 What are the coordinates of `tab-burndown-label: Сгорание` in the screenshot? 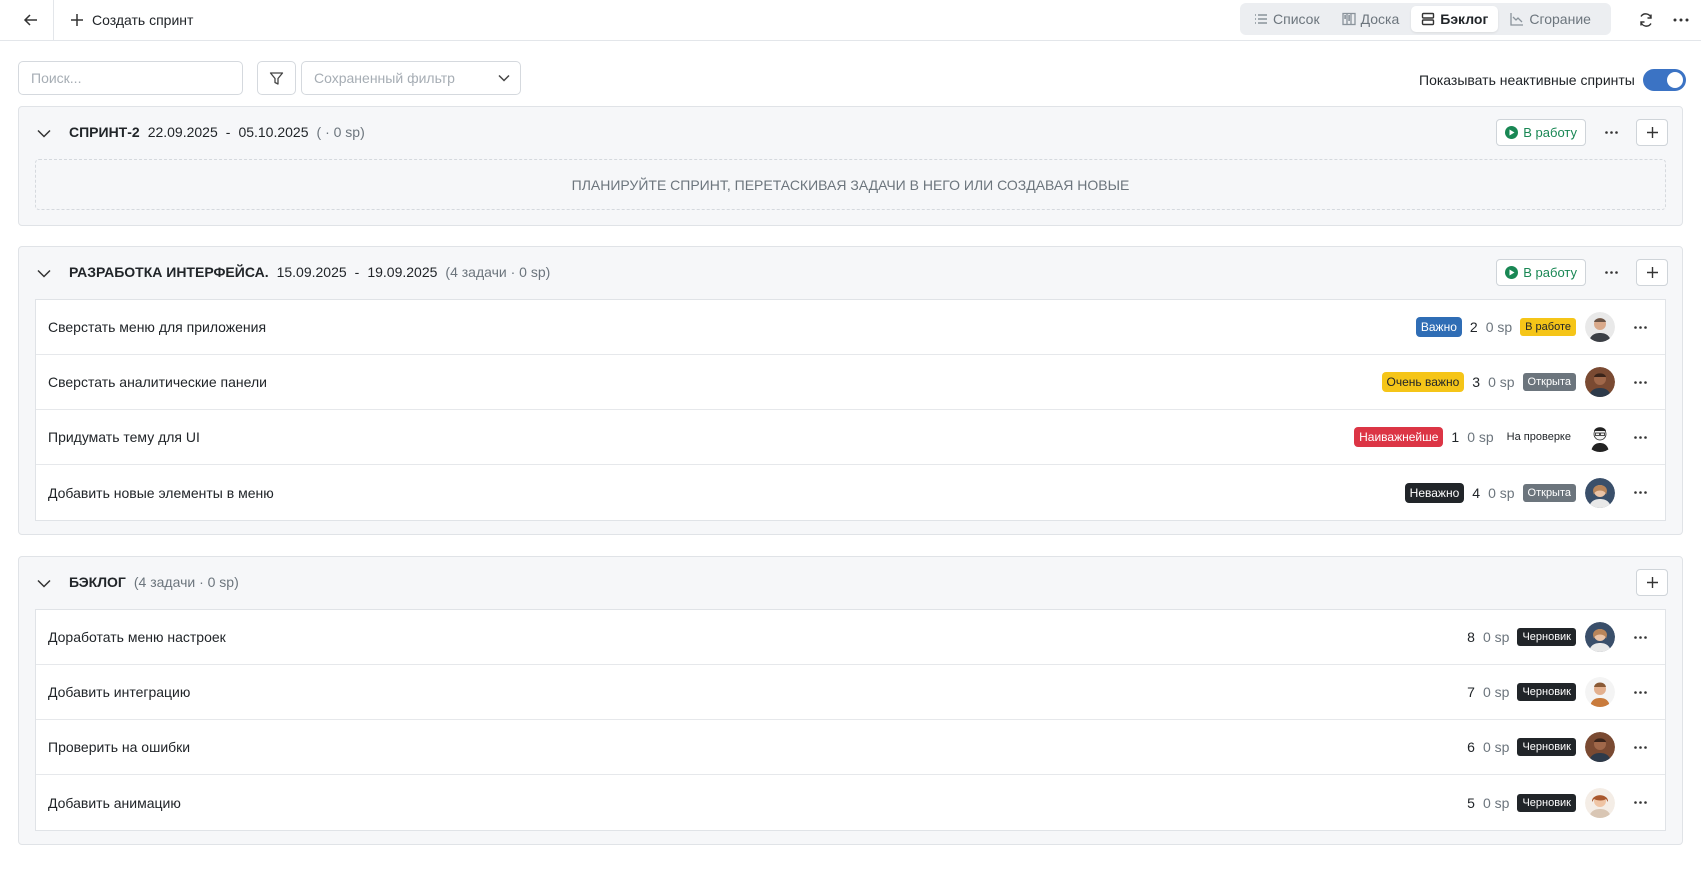 It's located at (1560, 19).